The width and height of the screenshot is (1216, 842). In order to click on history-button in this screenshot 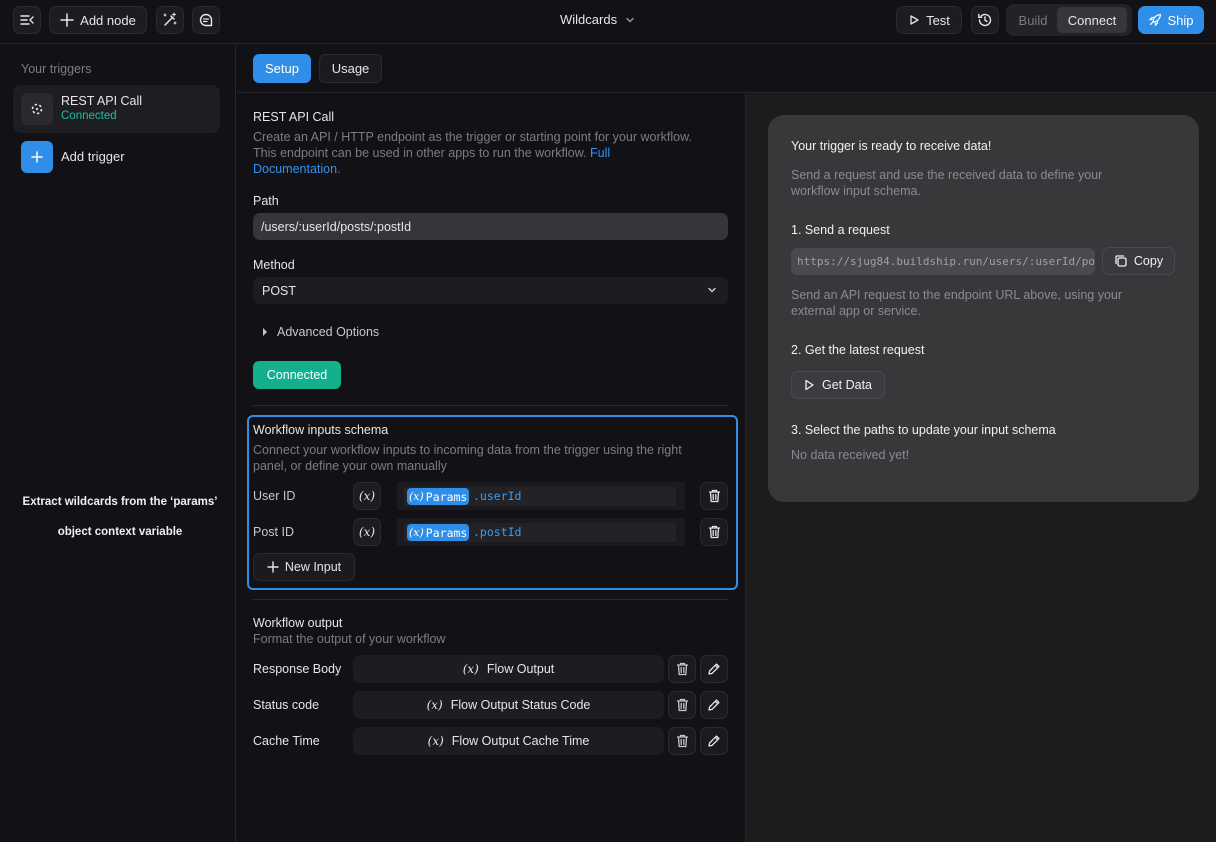, I will do `click(985, 20)`.